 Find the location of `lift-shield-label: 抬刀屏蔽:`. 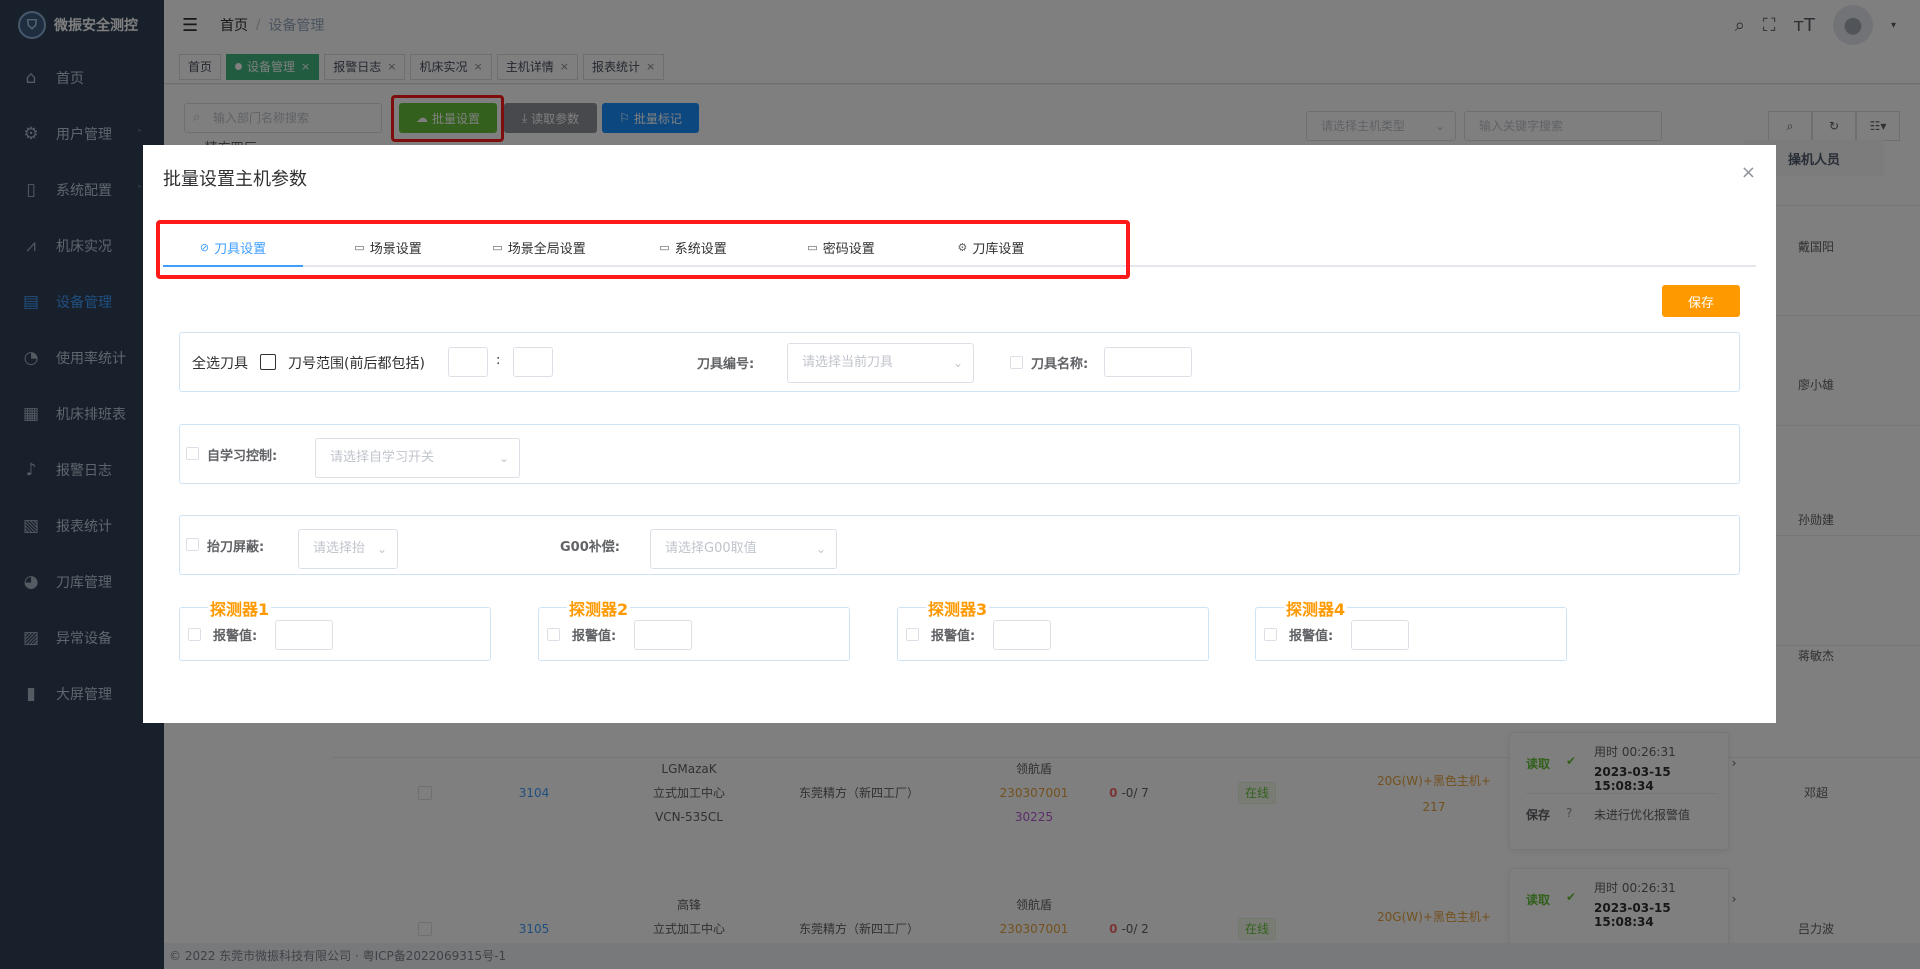

lift-shield-label: 抬刀屏蔽: is located at coordinates (236, 547).